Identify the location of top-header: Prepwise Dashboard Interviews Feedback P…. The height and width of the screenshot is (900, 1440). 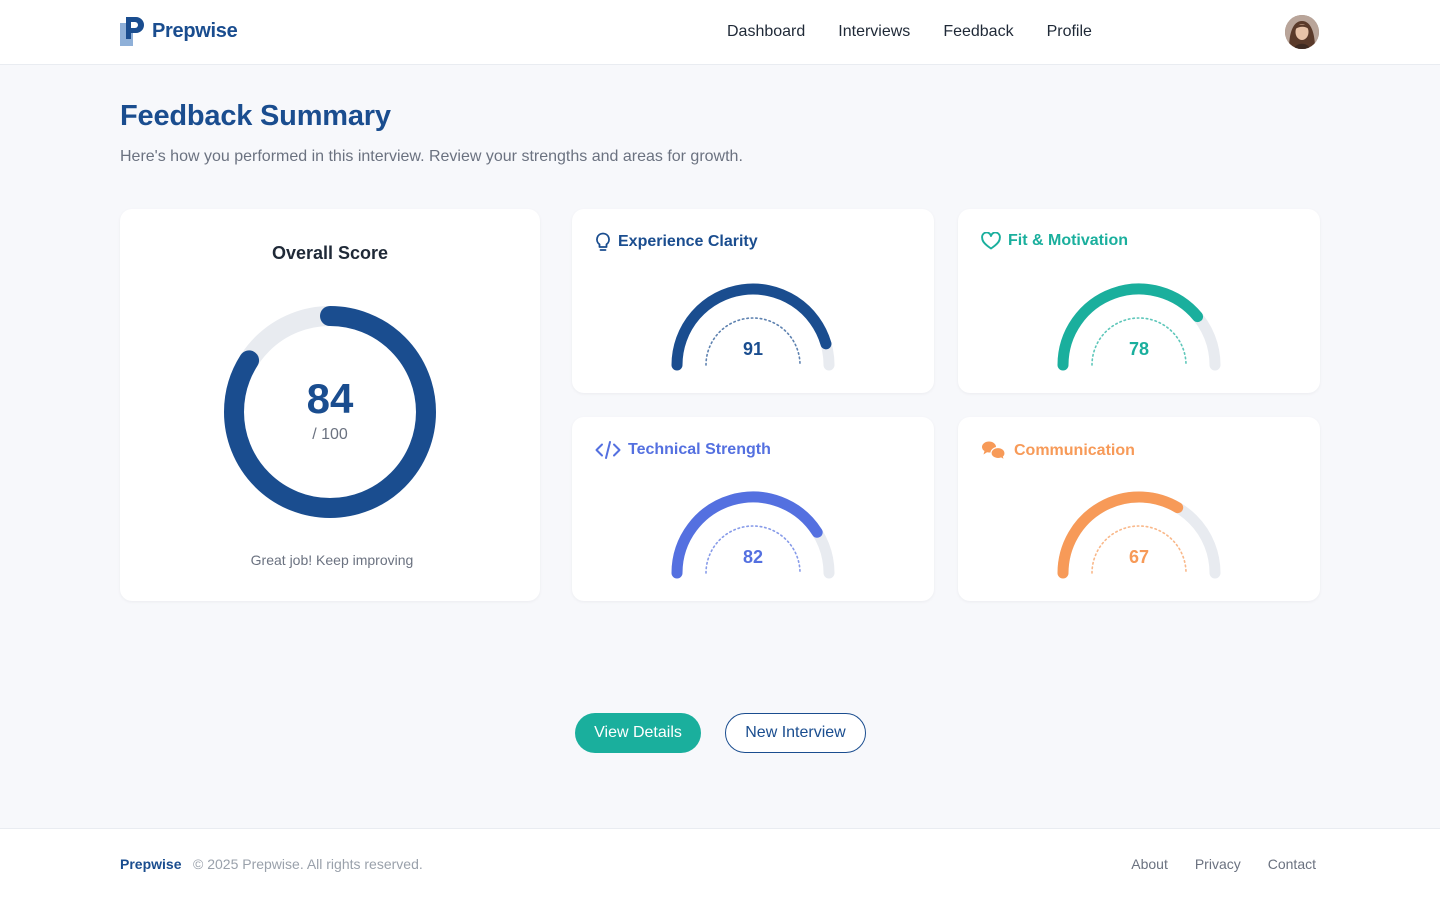
(720, 32).